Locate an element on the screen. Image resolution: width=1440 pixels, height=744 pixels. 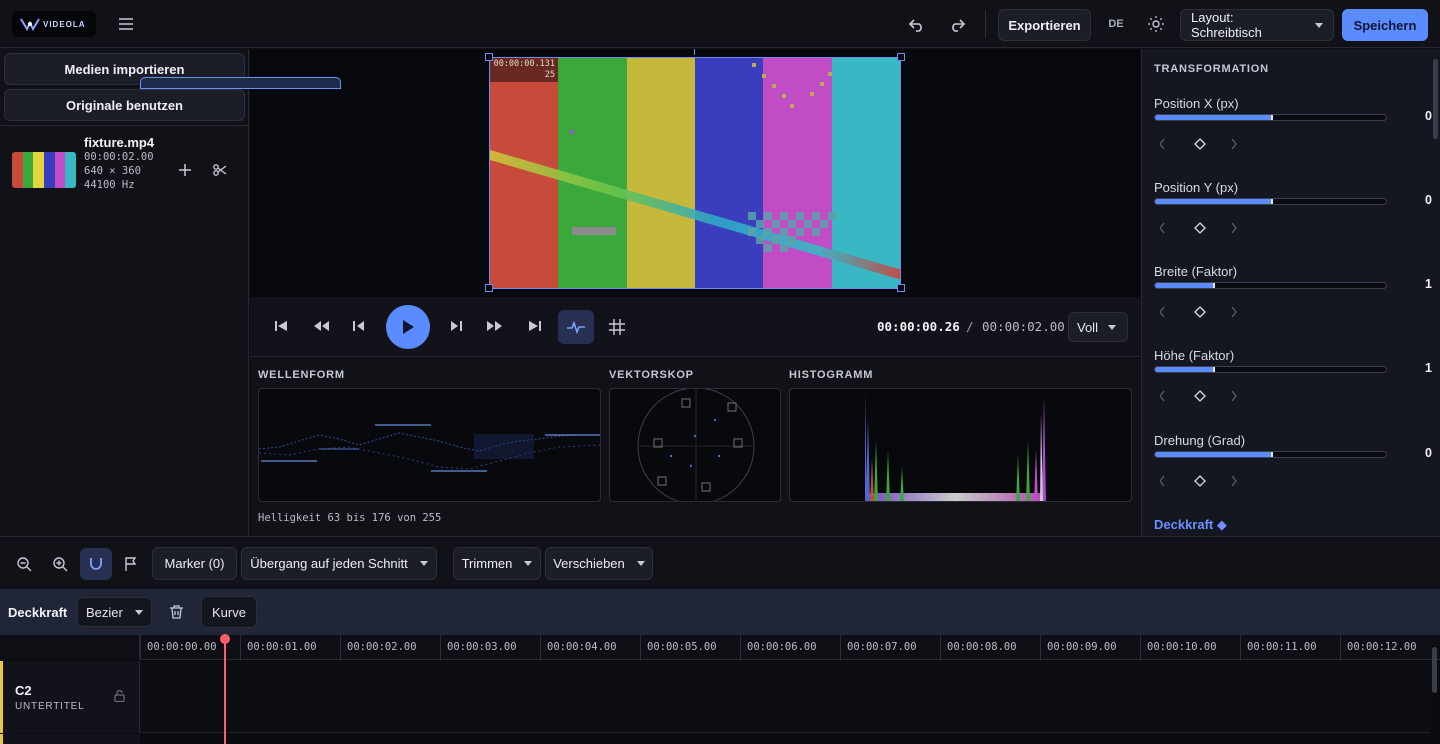
trim-select-value: Trimmen is located at coordinates (487, 563).